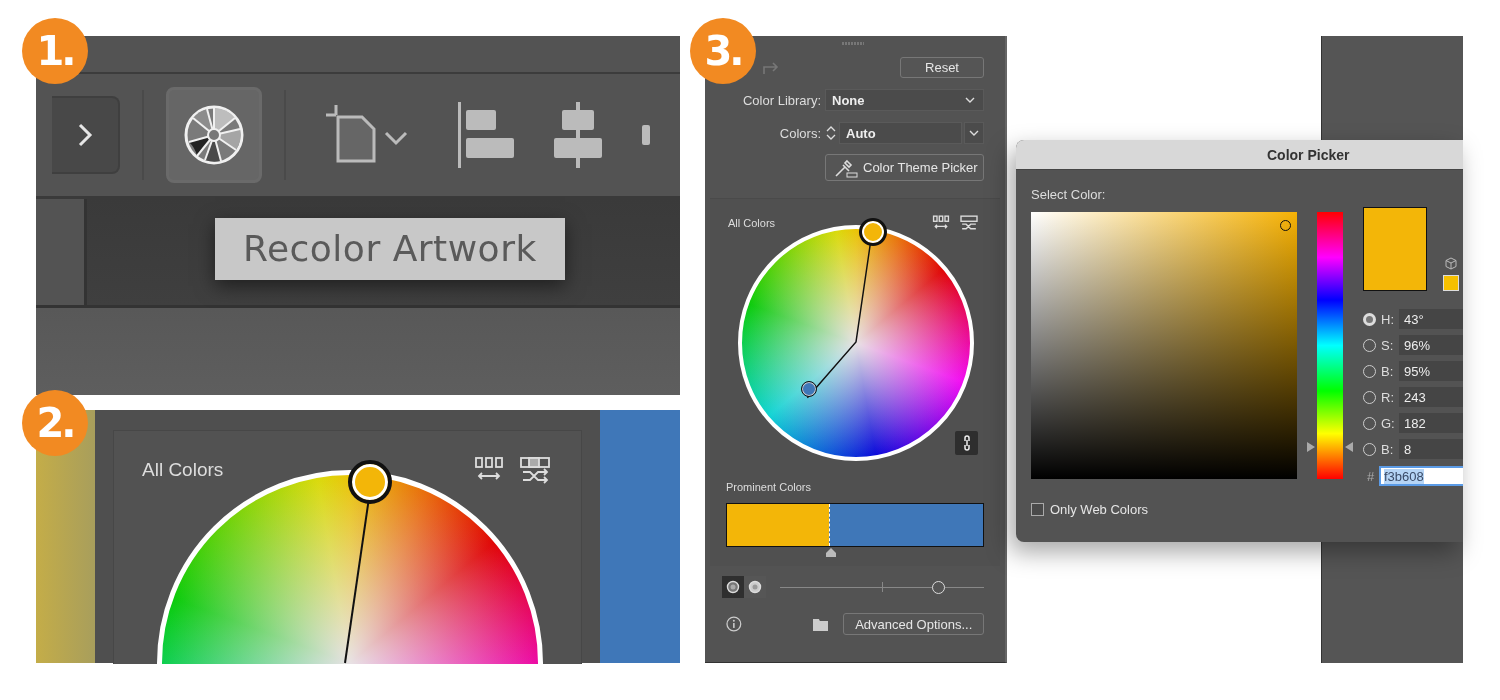 Image resolution: width=1500 pixels, height=700 pixels. What do you see at coordinates (781, 100) in the screenshot?
I see `field-label: Color Library:` at bounding box center [781, 100].